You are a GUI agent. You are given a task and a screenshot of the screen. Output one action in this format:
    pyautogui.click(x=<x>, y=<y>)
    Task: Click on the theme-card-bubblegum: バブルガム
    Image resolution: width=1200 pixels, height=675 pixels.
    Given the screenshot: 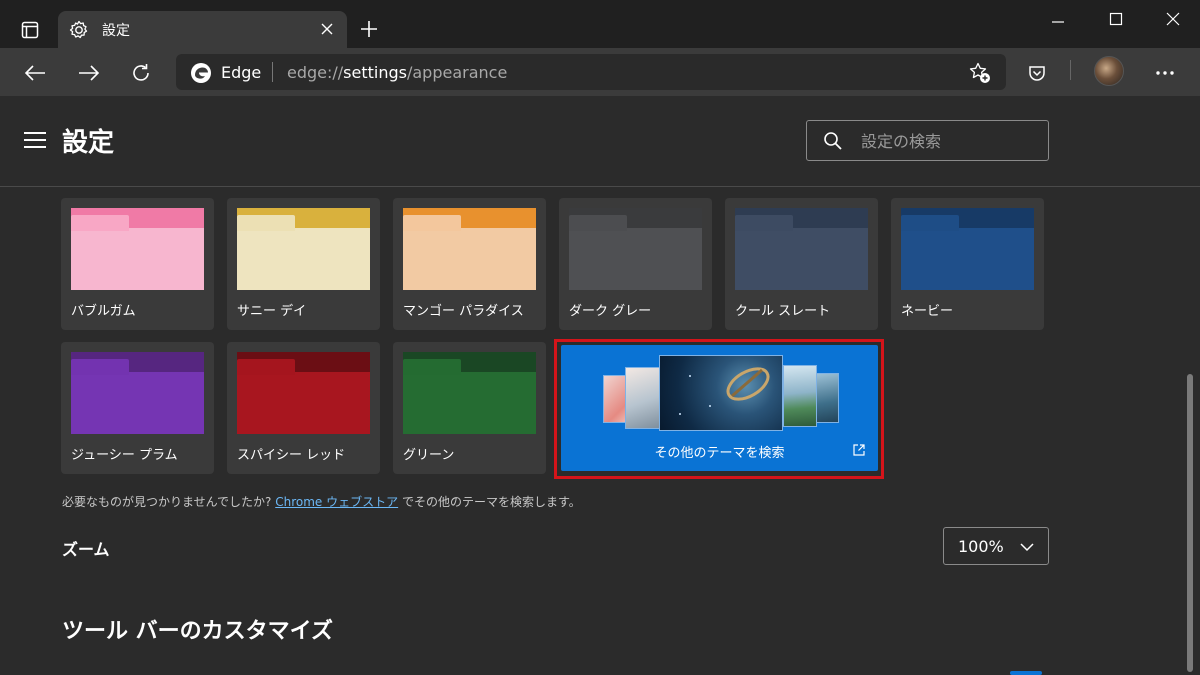 What is the action you would take?
    pyautogui.click(x=137, y=264)
    